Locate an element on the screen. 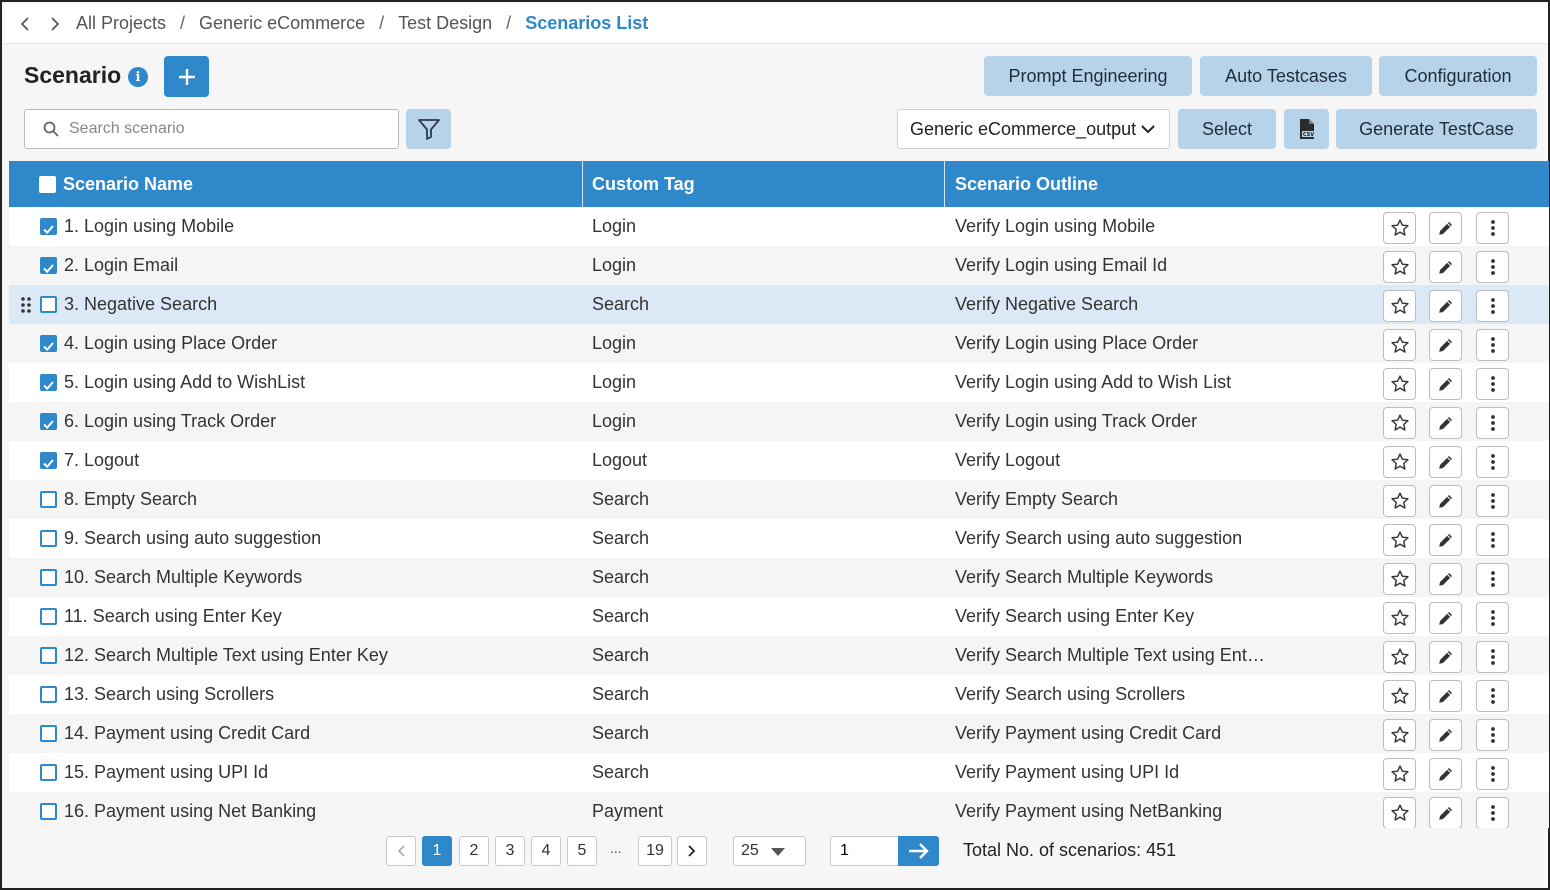 The height and width of the screenshot is (890, 1550). page-button-2: 2 is located at coordinates (474, 851).